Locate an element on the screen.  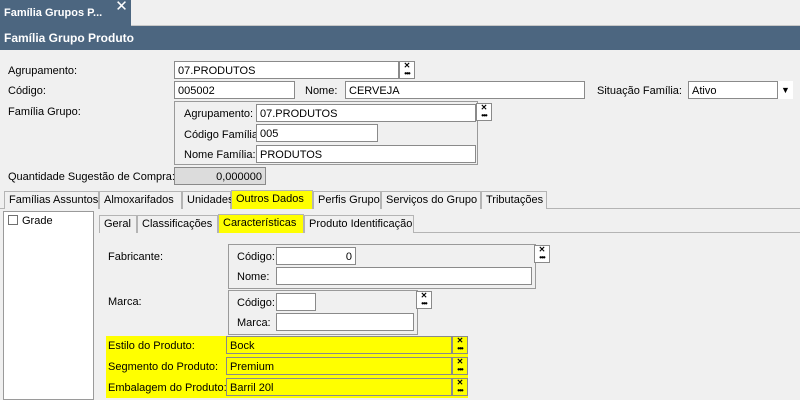
marca-marca-field is located at coordinates (345, 322).